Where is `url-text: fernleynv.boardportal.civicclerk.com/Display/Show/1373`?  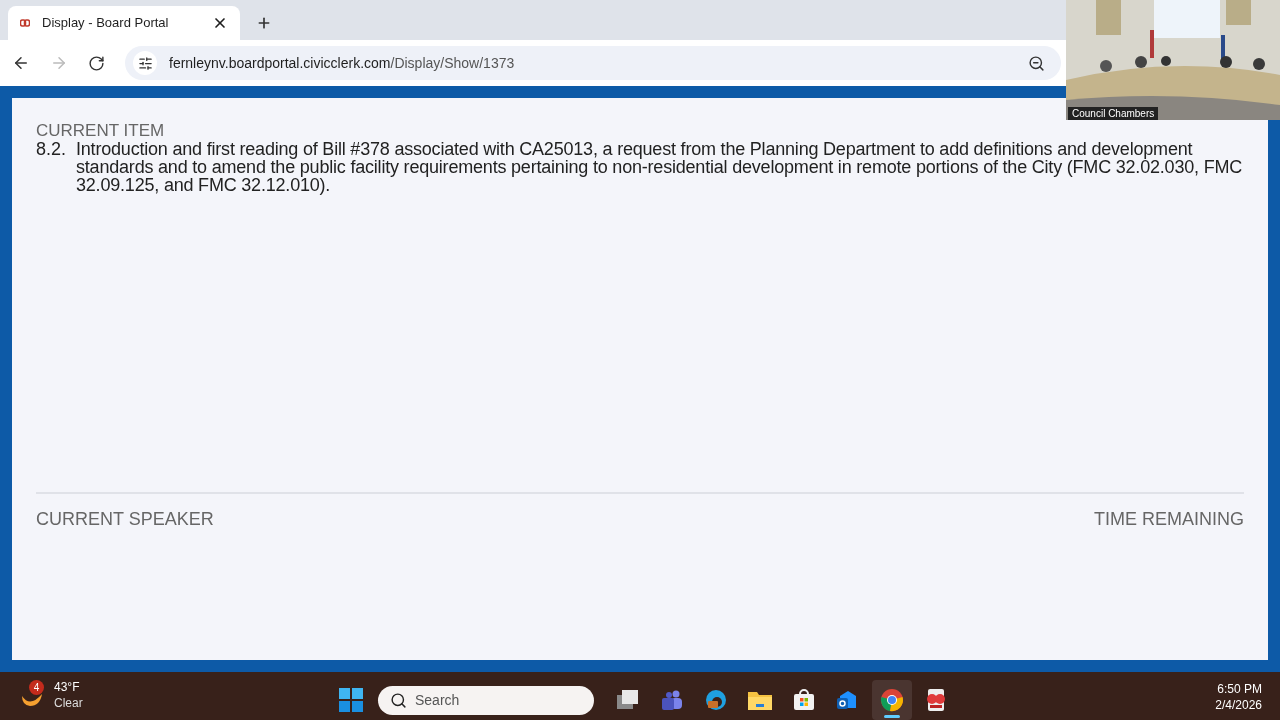
url-text: fernleynv.boardportal.civicclerk.com/Display/Show/1373 is located at coordinates (342, 63).